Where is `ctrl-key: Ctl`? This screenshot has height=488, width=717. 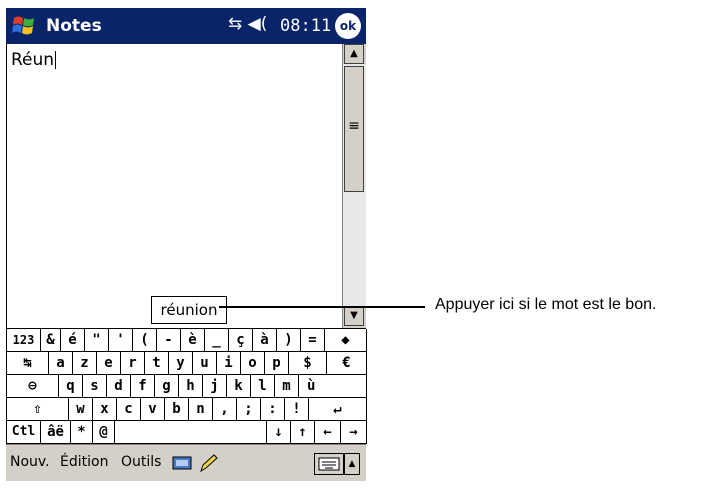 ctrl-key: Ctl is located at coordinates (24, 432).